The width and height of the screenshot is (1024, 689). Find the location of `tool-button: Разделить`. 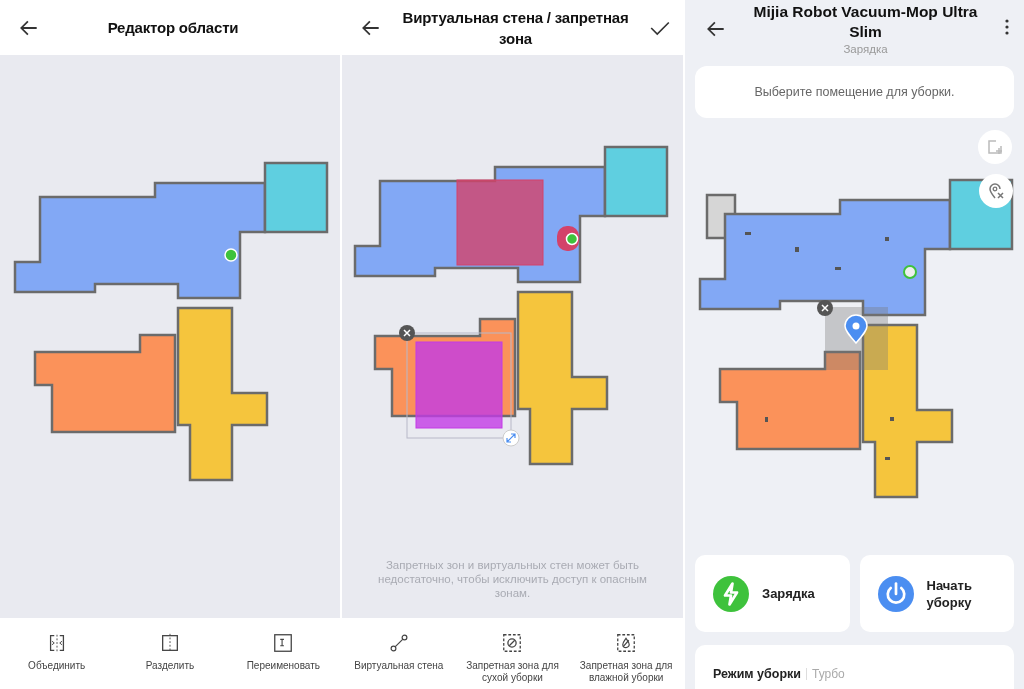

tool-button: Разделить is located at coordinates (170, 652).